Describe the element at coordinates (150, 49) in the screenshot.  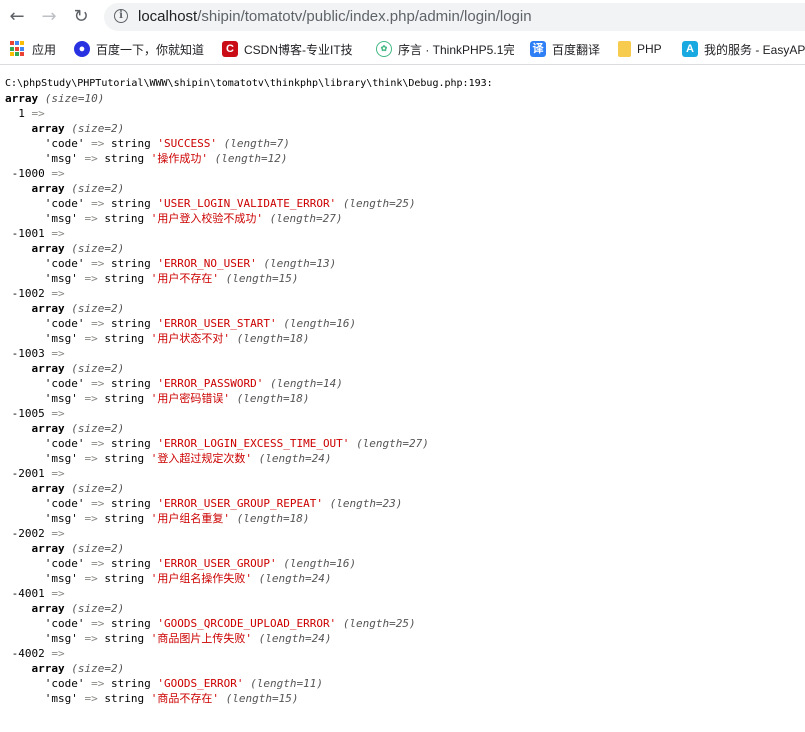
I see `bookmark-label: 百度一下，你就知道` at that location.